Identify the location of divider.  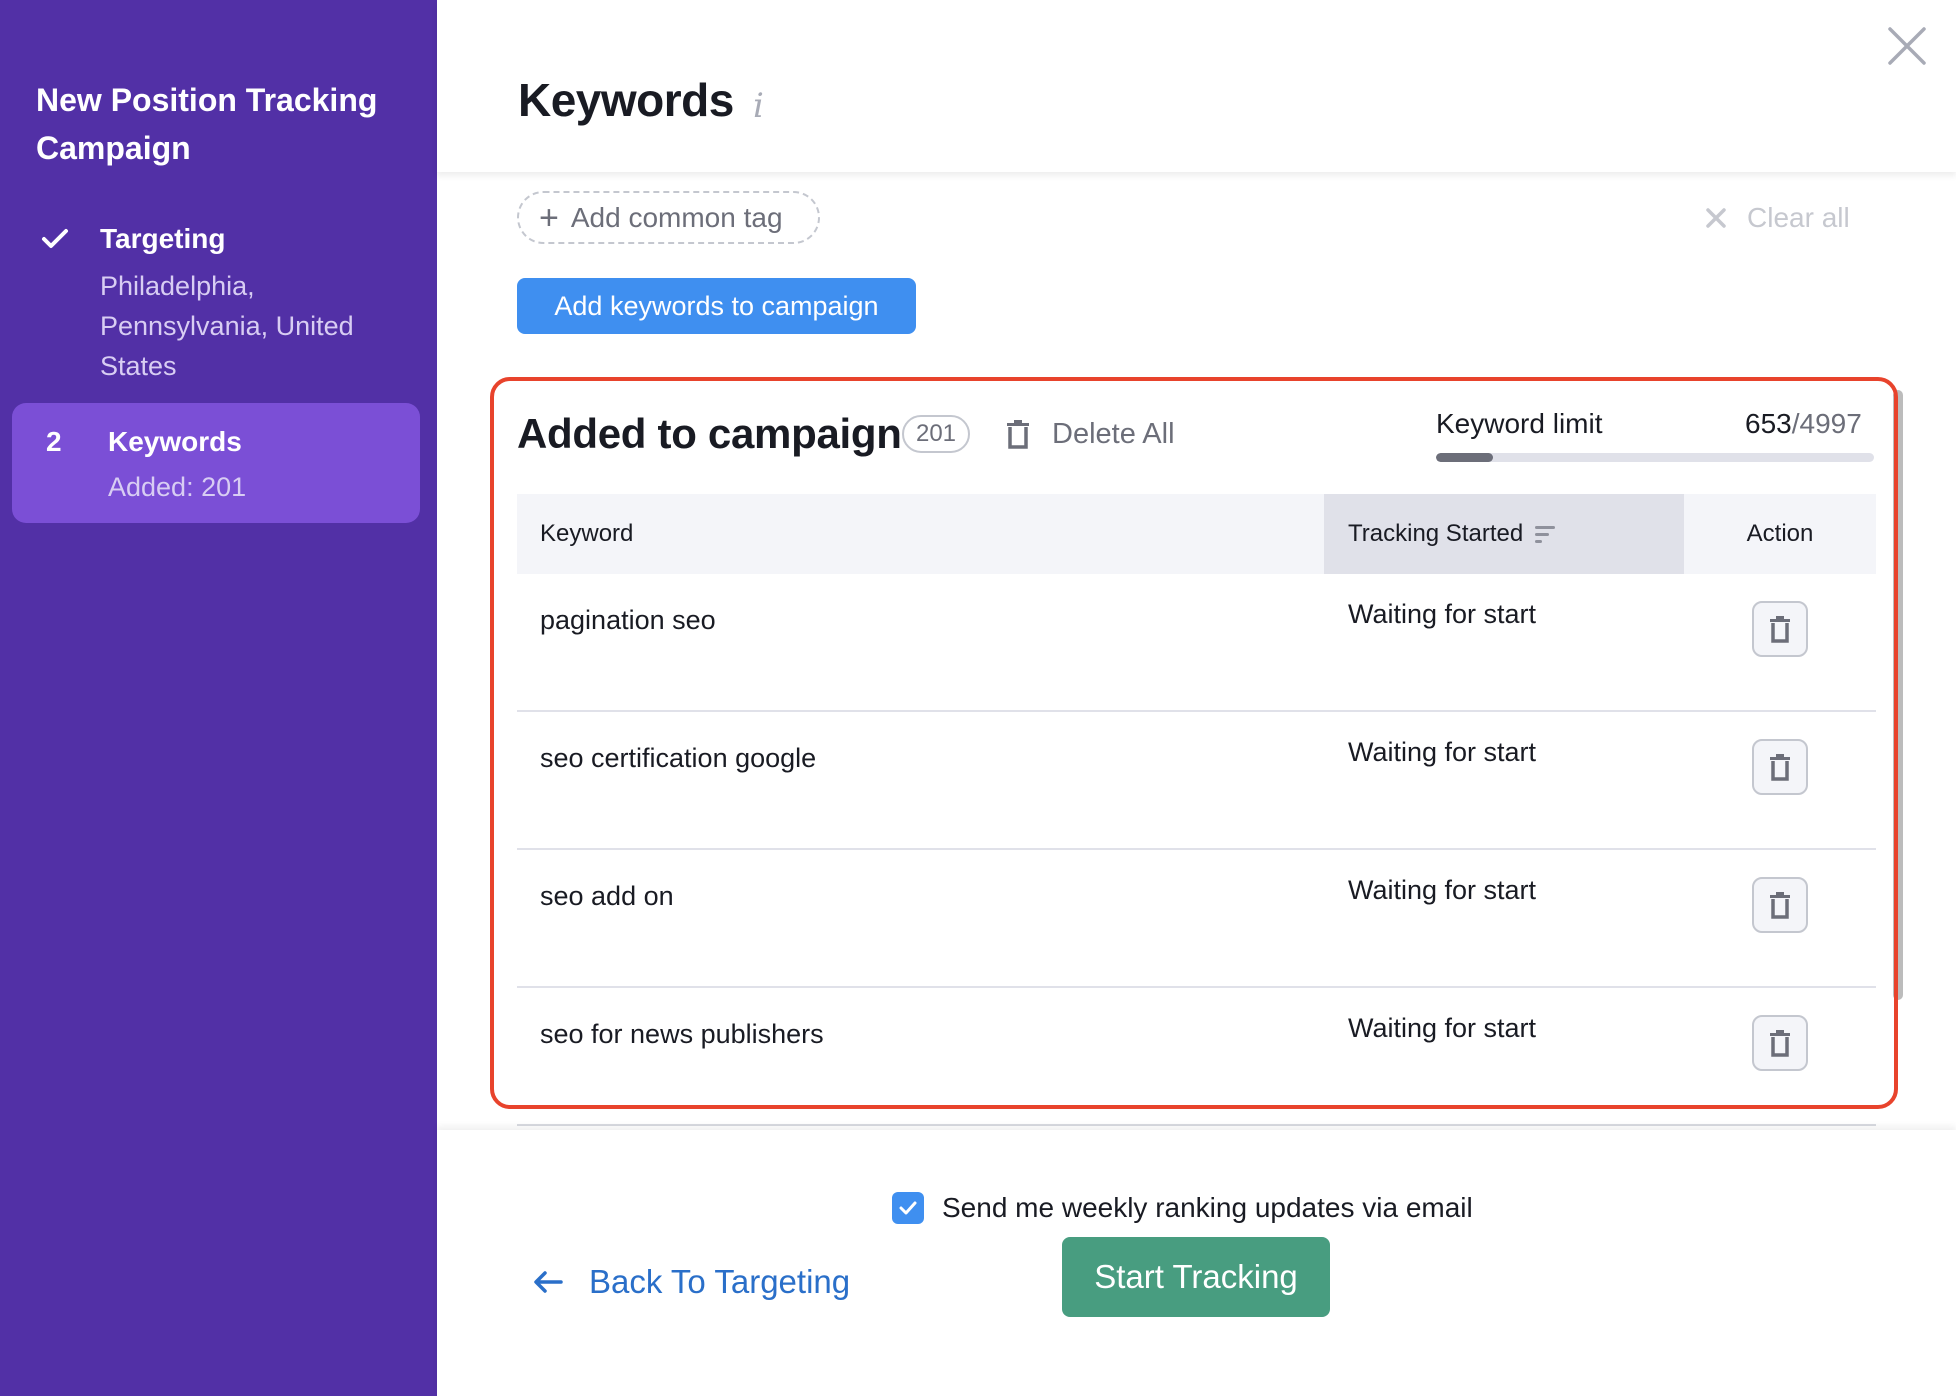
(1196, 1125).